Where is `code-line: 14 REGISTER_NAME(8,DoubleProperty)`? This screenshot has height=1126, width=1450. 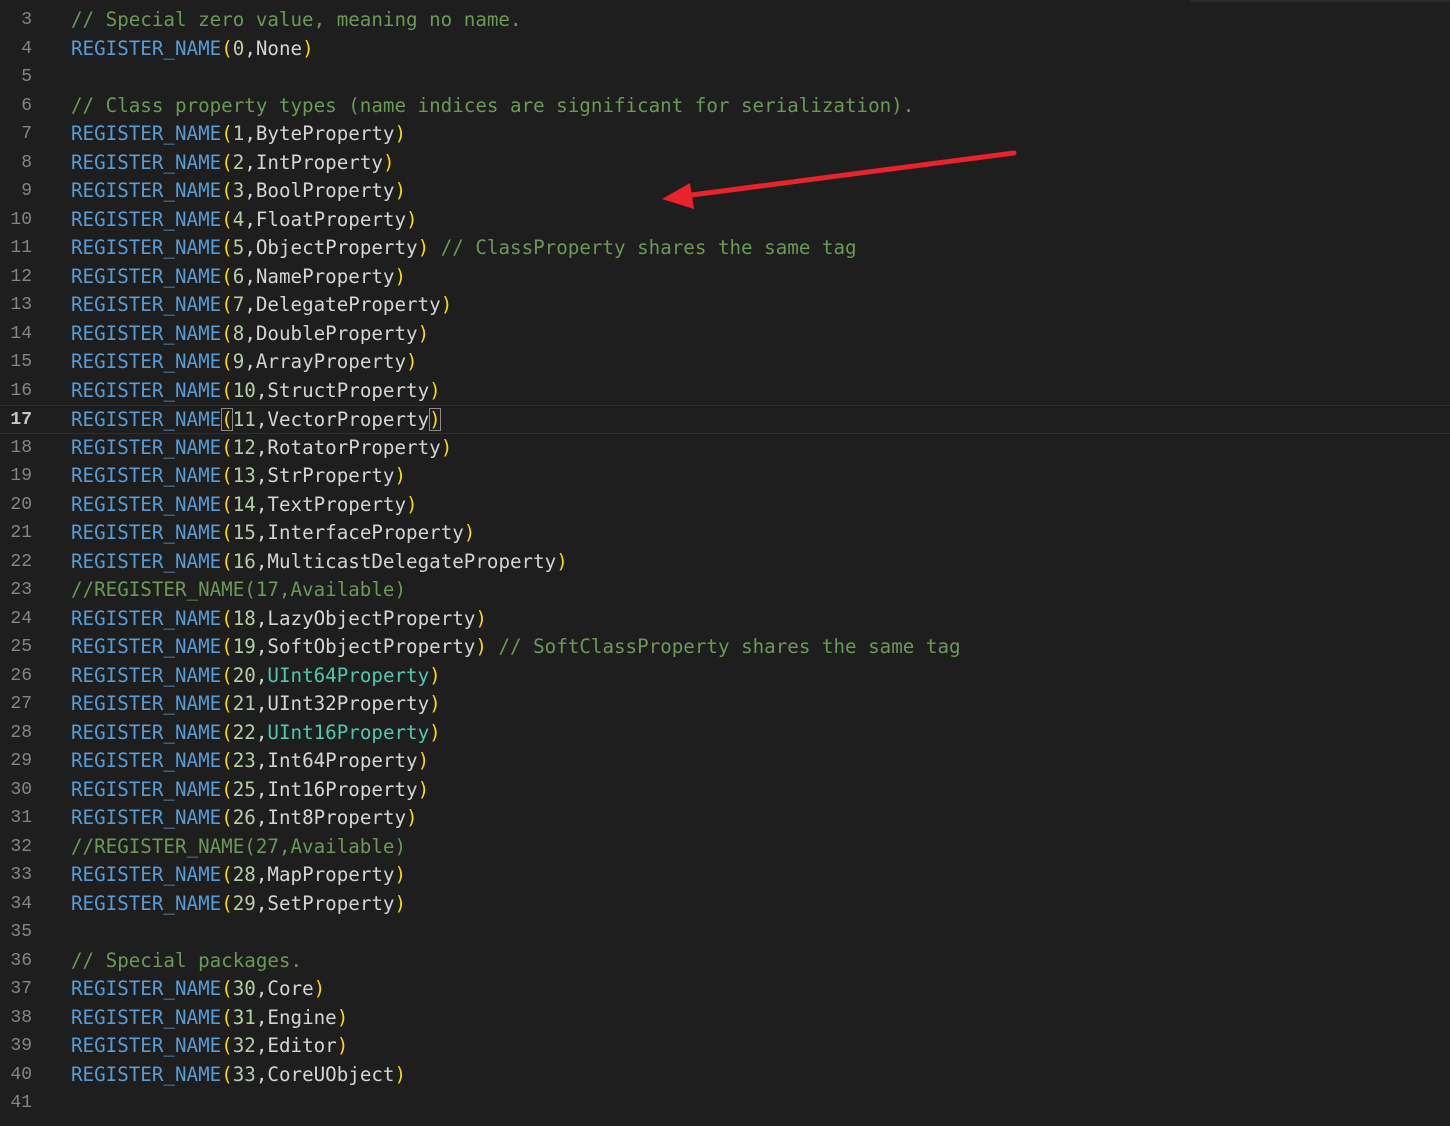 code-line: 14 REGISTER_NAME(8,DoubleProperty) is located at coordinates (725, 334).